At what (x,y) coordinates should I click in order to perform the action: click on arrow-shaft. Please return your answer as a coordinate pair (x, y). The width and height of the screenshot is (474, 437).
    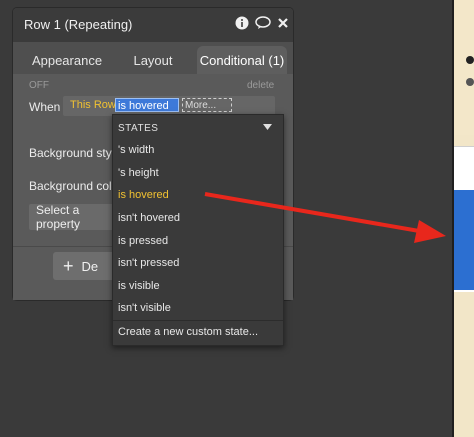
    Looking at the image, I should click on (315, 213).